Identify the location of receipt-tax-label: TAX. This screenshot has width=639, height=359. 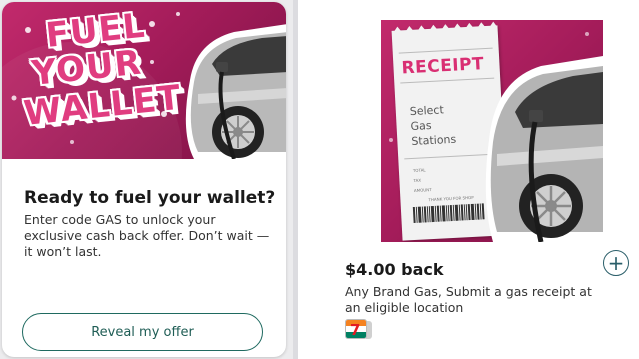
(417, 180).